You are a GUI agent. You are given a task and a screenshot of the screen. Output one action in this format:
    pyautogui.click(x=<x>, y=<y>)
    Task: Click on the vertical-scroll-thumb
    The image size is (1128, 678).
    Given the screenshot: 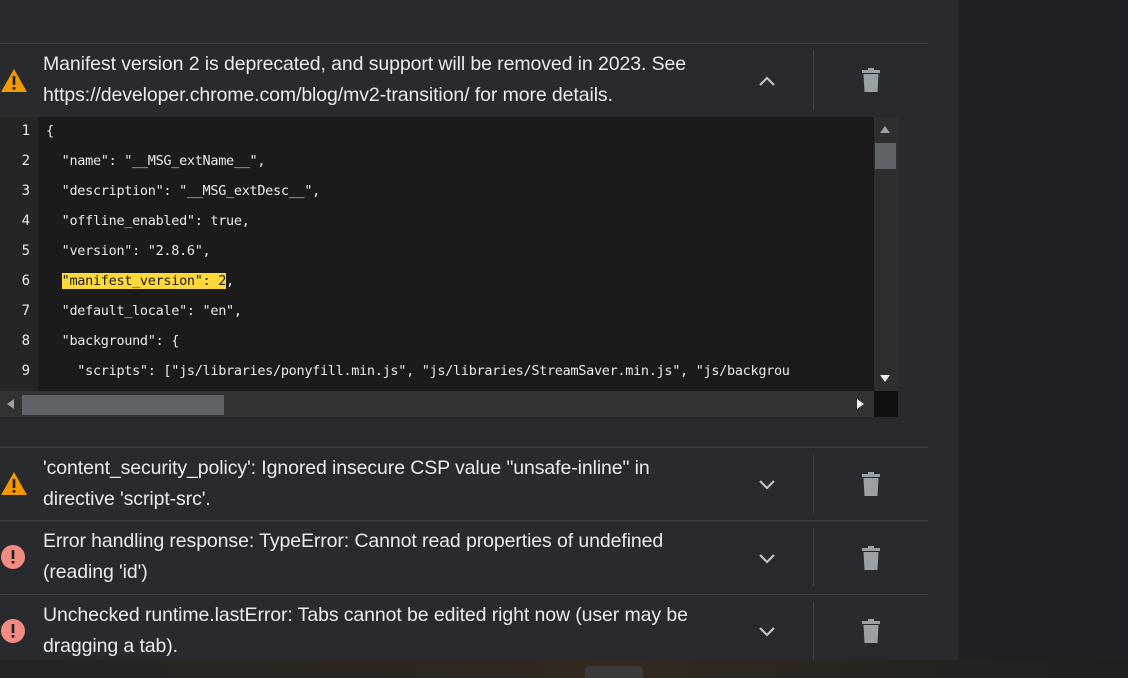 What is the action you would take?
    pyautogui.click(x=885, y=156)
    